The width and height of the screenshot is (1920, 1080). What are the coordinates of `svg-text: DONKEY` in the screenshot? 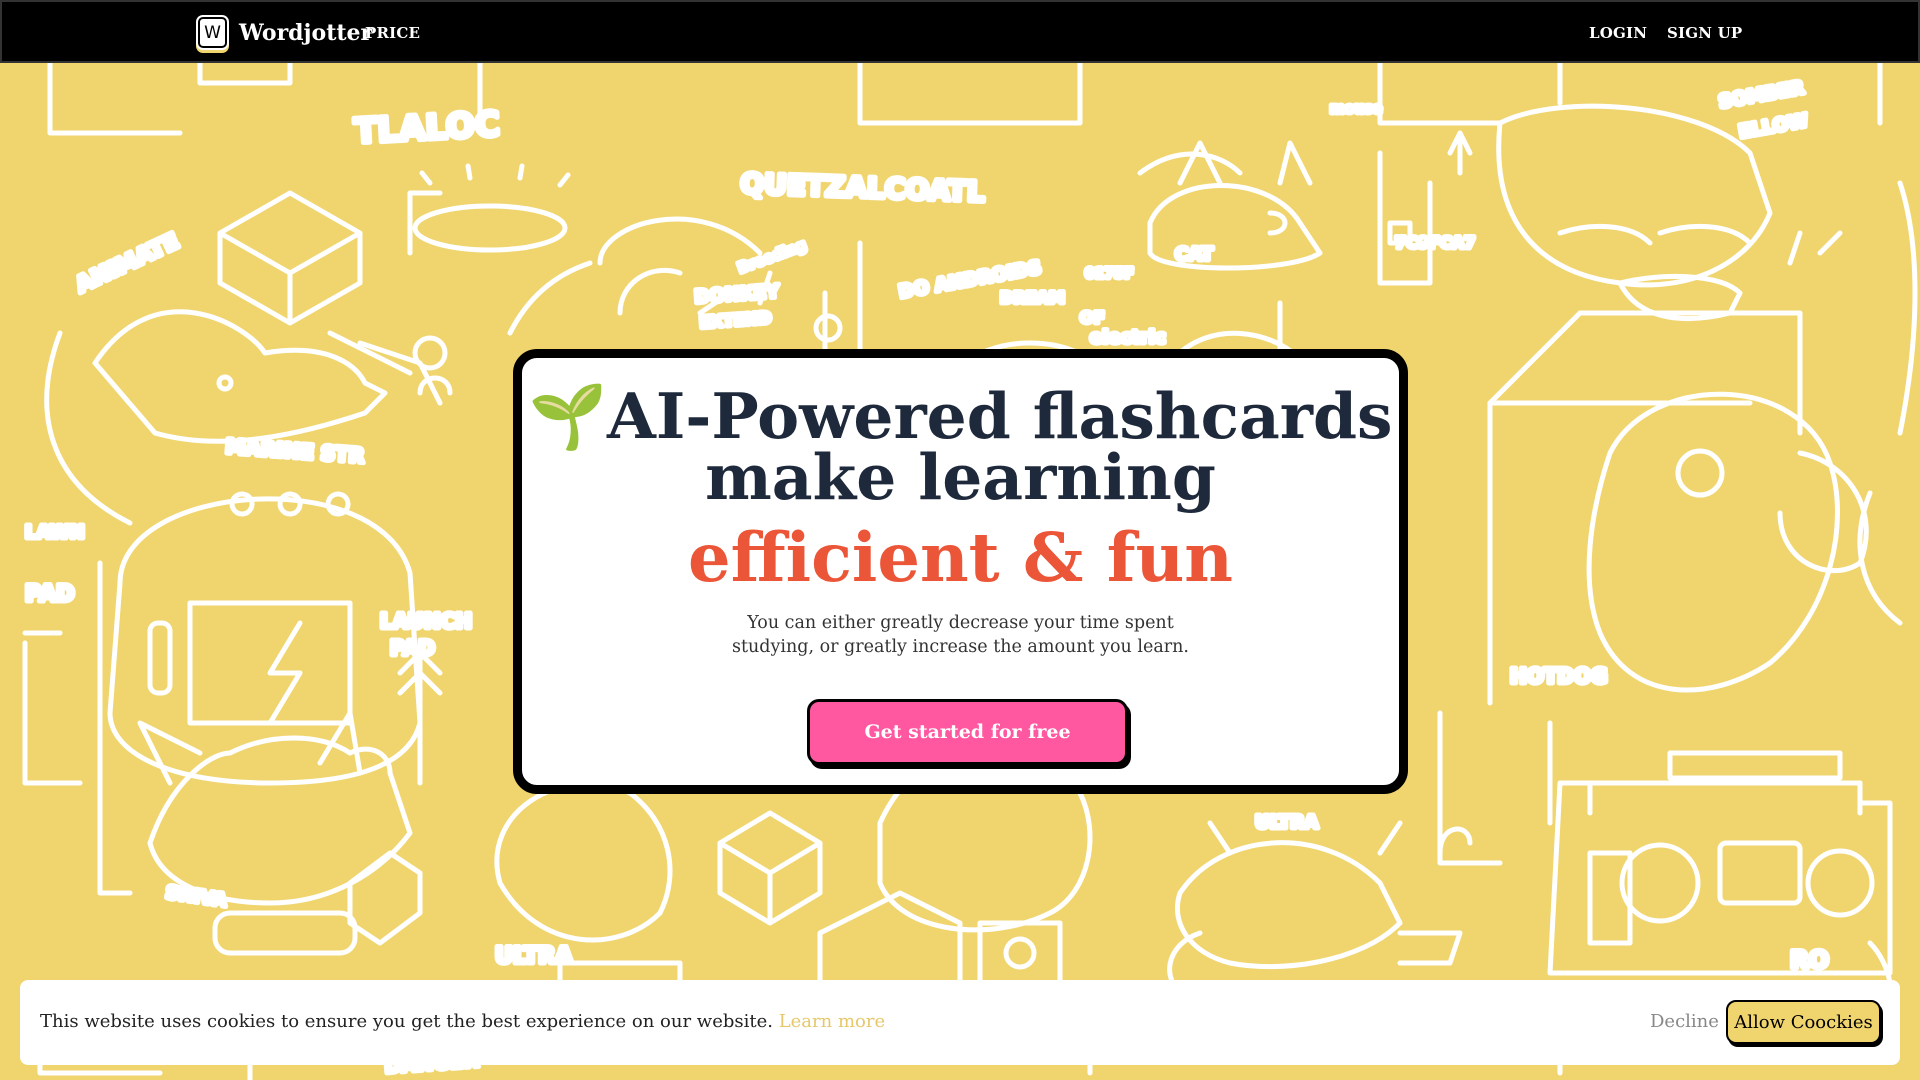 It's located at (737, 294).